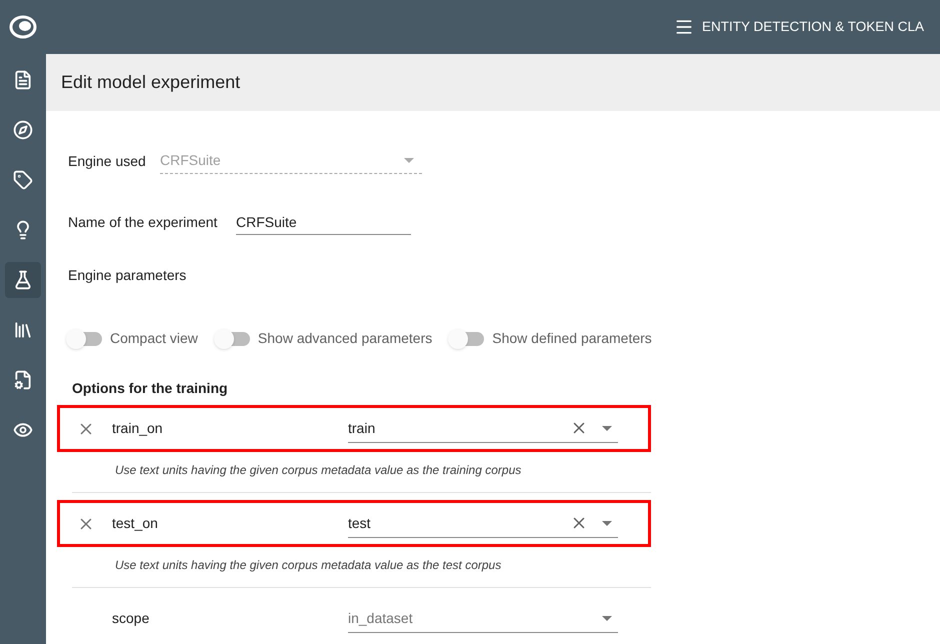 The image size is (940, 644). I want to click on parameter-name: test_on, so click(135, 523).